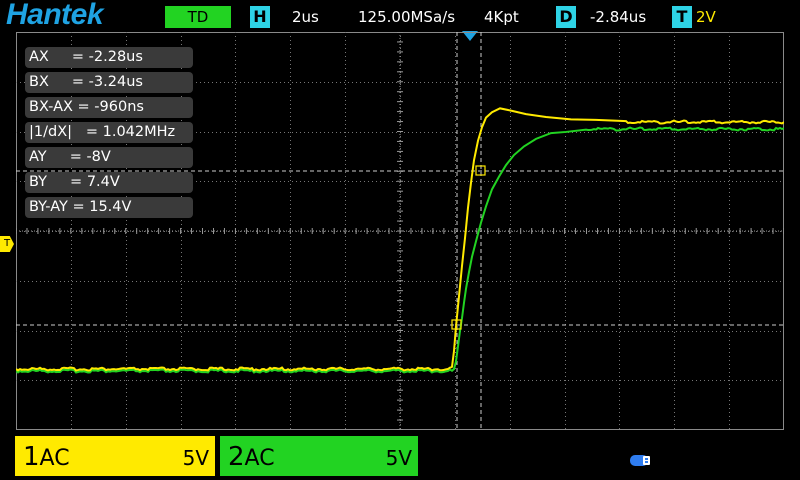 The width and height of the screenshot is (800, 480). What do you see at coordinates (501, 17) in the screenshot?
I see `memory-depth: 4Kpt` at bounding box center [501, 17].